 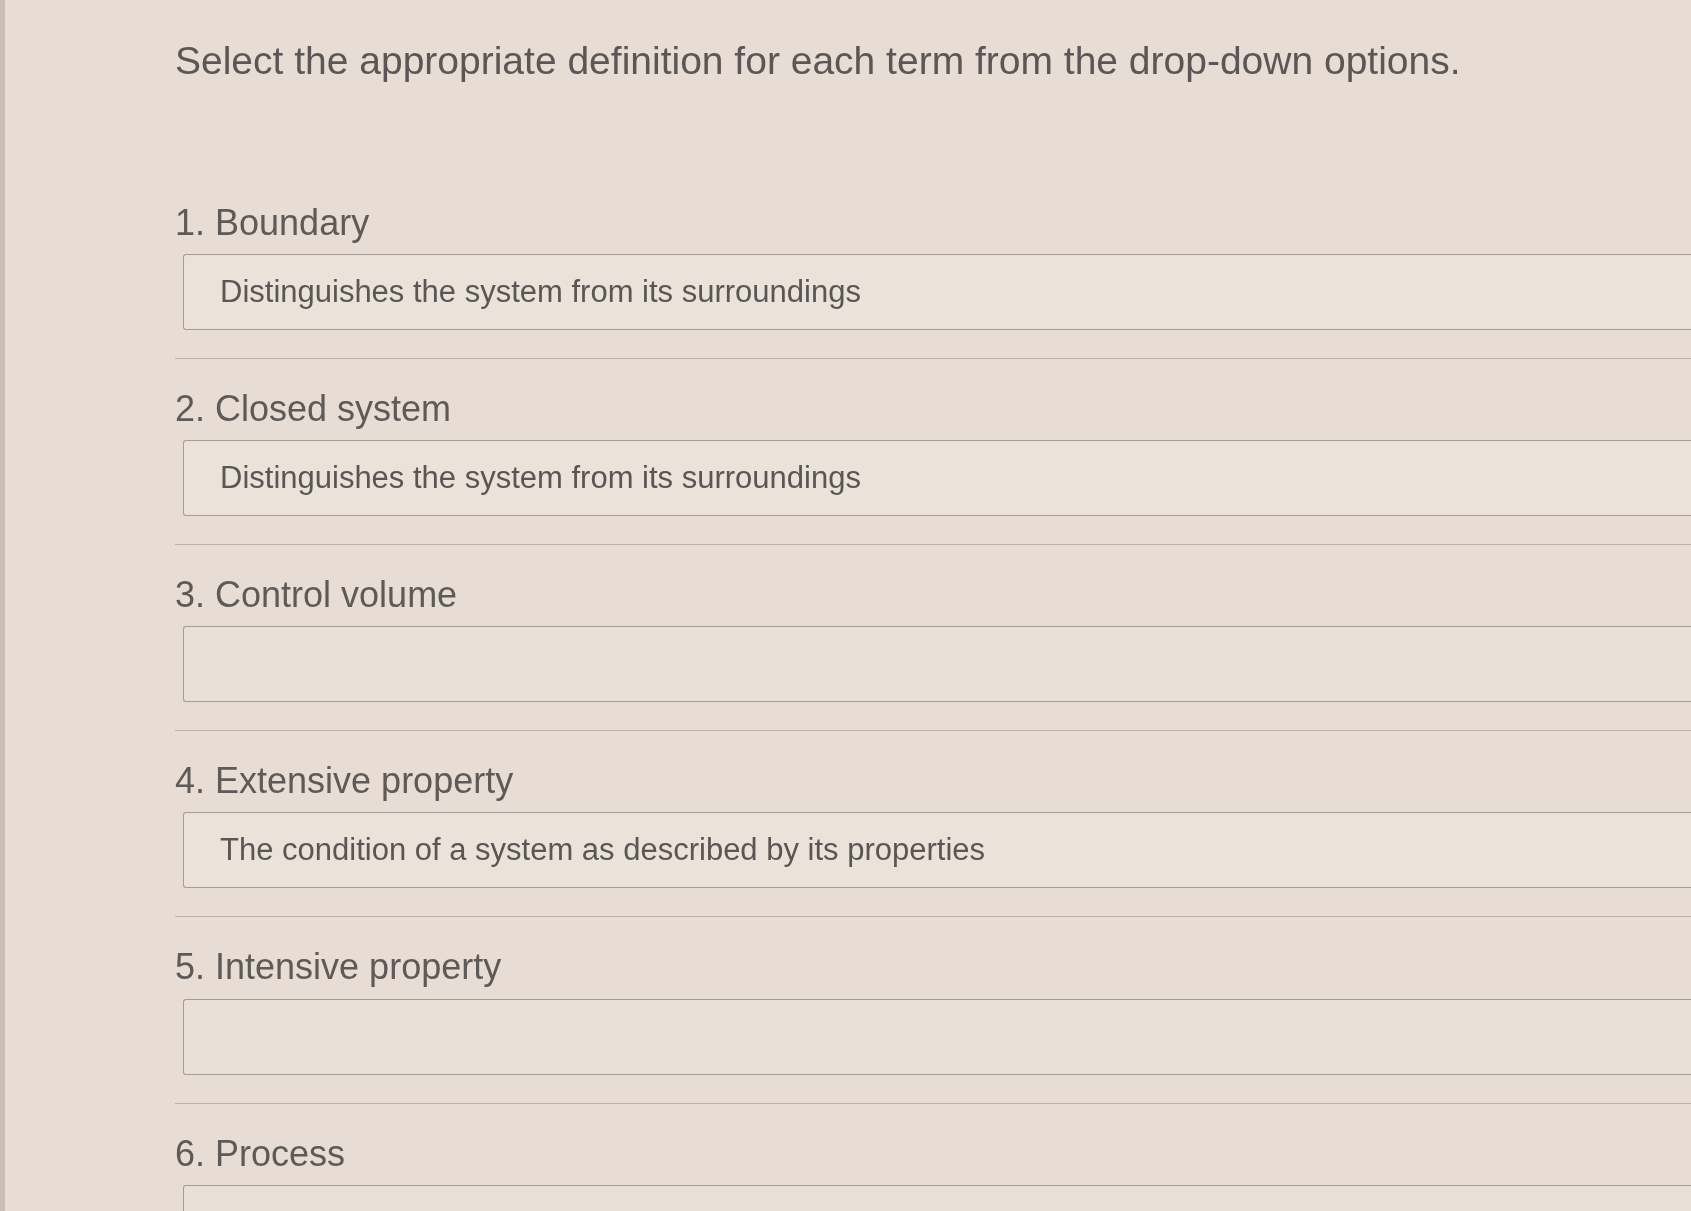 I want to click on question-number: 1., so click(x=190, y=222).